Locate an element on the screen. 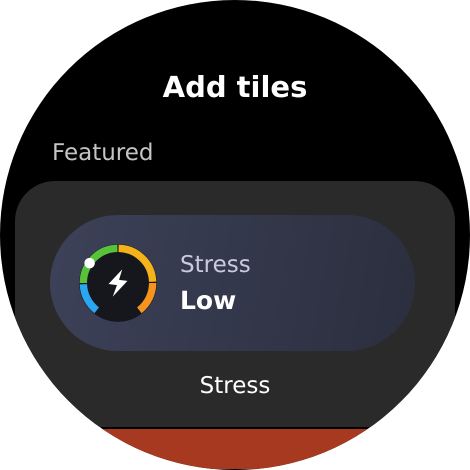  screen-title: Add tiles is located at coordinates (235, 87).